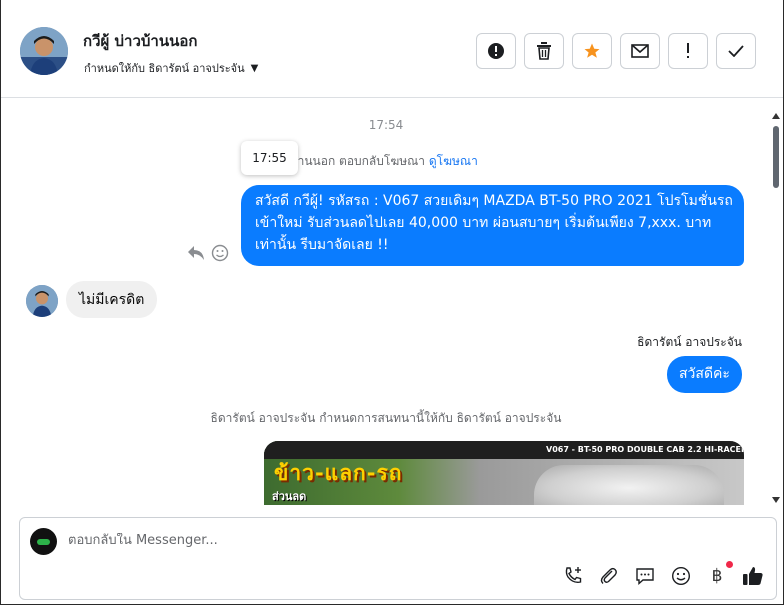  What do you see at coordinates (398, 558) in the screenshot?
I see `message-composer: ฿` at bounding box center [398, 558].